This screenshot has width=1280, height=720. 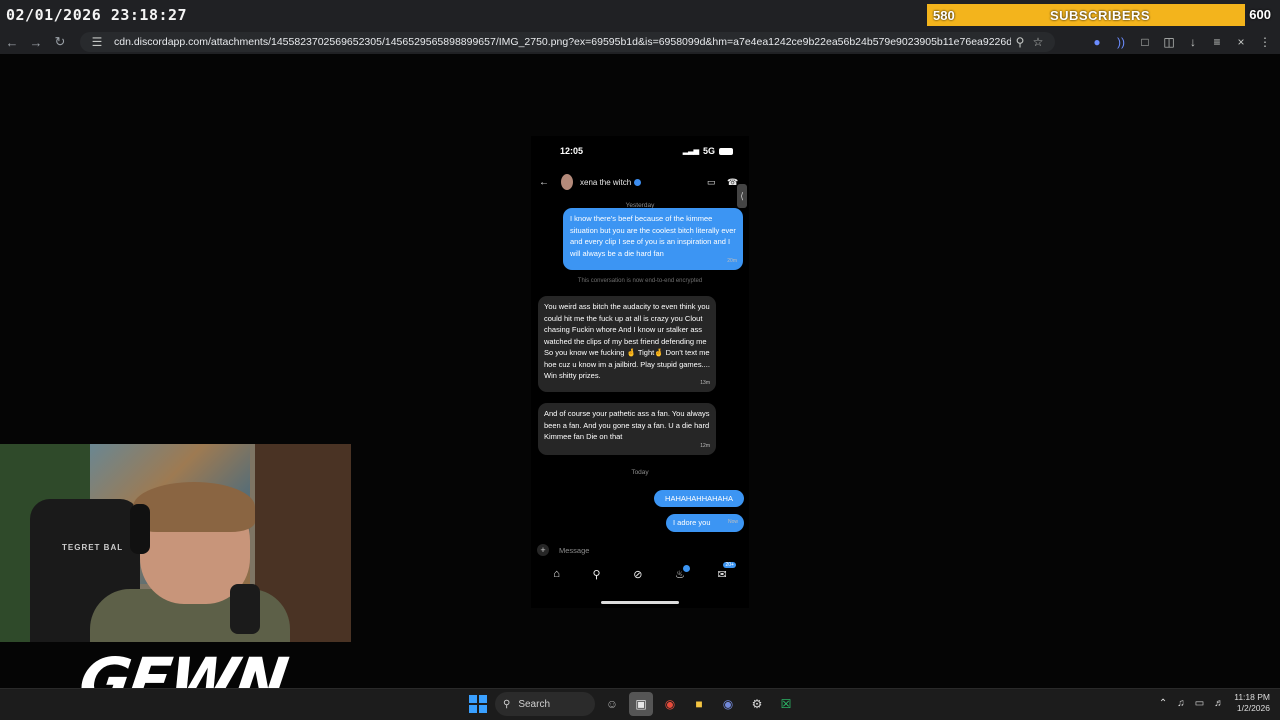 I want to click on battery-icon, so click(x=726, y=151).